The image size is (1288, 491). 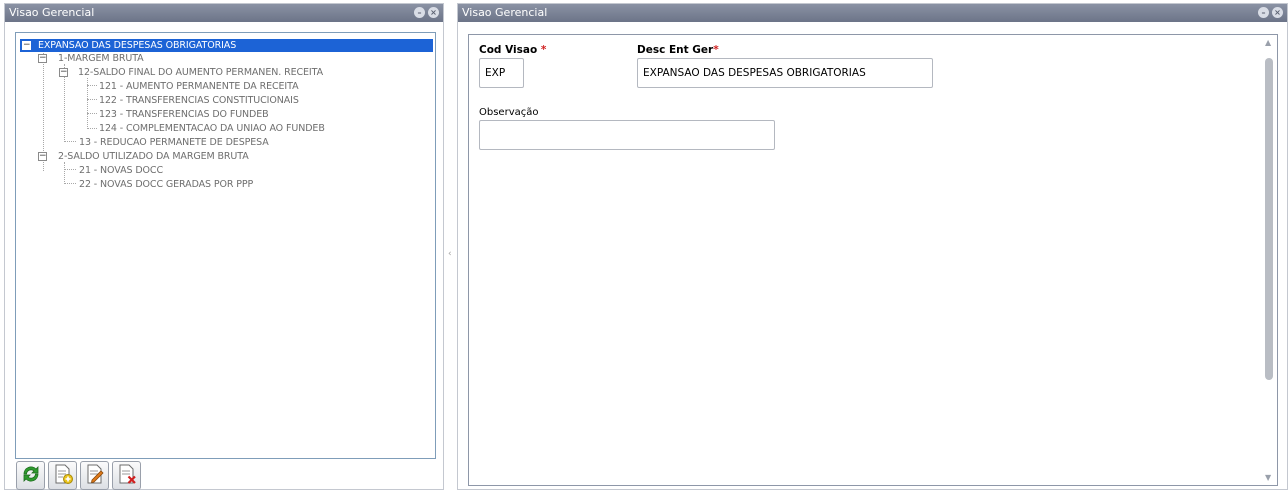 I want to click on tree-node-label: 13 - REDUCAO PERMANETE DE DESPESA, so click(x=174, y=142).